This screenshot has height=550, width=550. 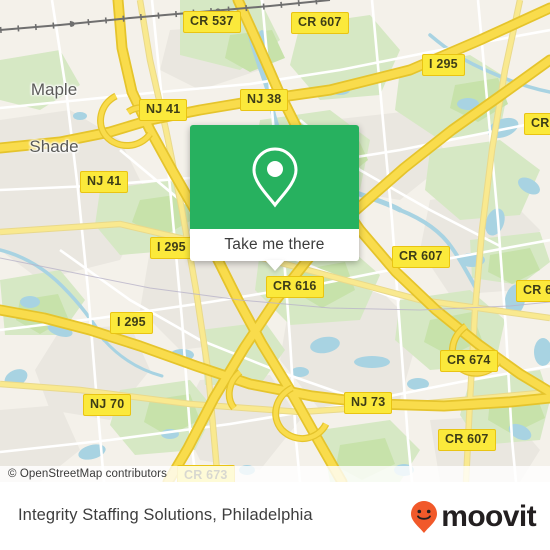 I want to click on road-shield-cr-607-south: CR 607, so click(x=467, y=440).